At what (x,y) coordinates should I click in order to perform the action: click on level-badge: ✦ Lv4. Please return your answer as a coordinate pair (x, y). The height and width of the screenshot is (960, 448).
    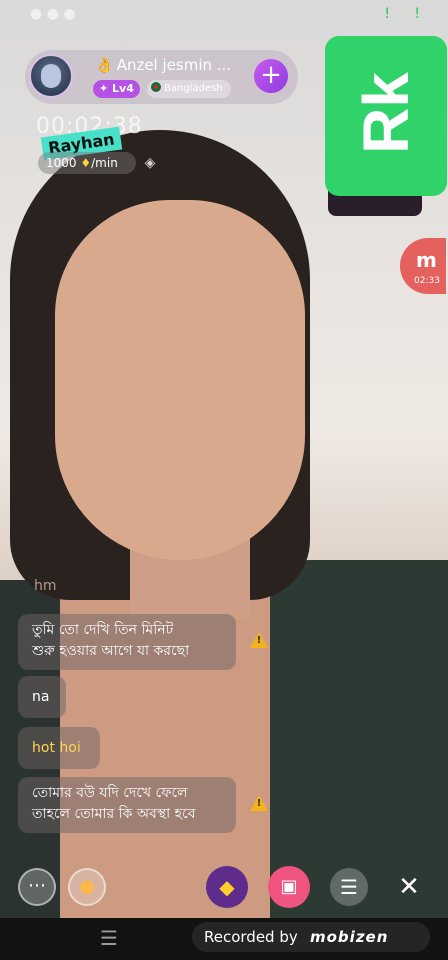
    Looking at the image, I should click on (116, 89).